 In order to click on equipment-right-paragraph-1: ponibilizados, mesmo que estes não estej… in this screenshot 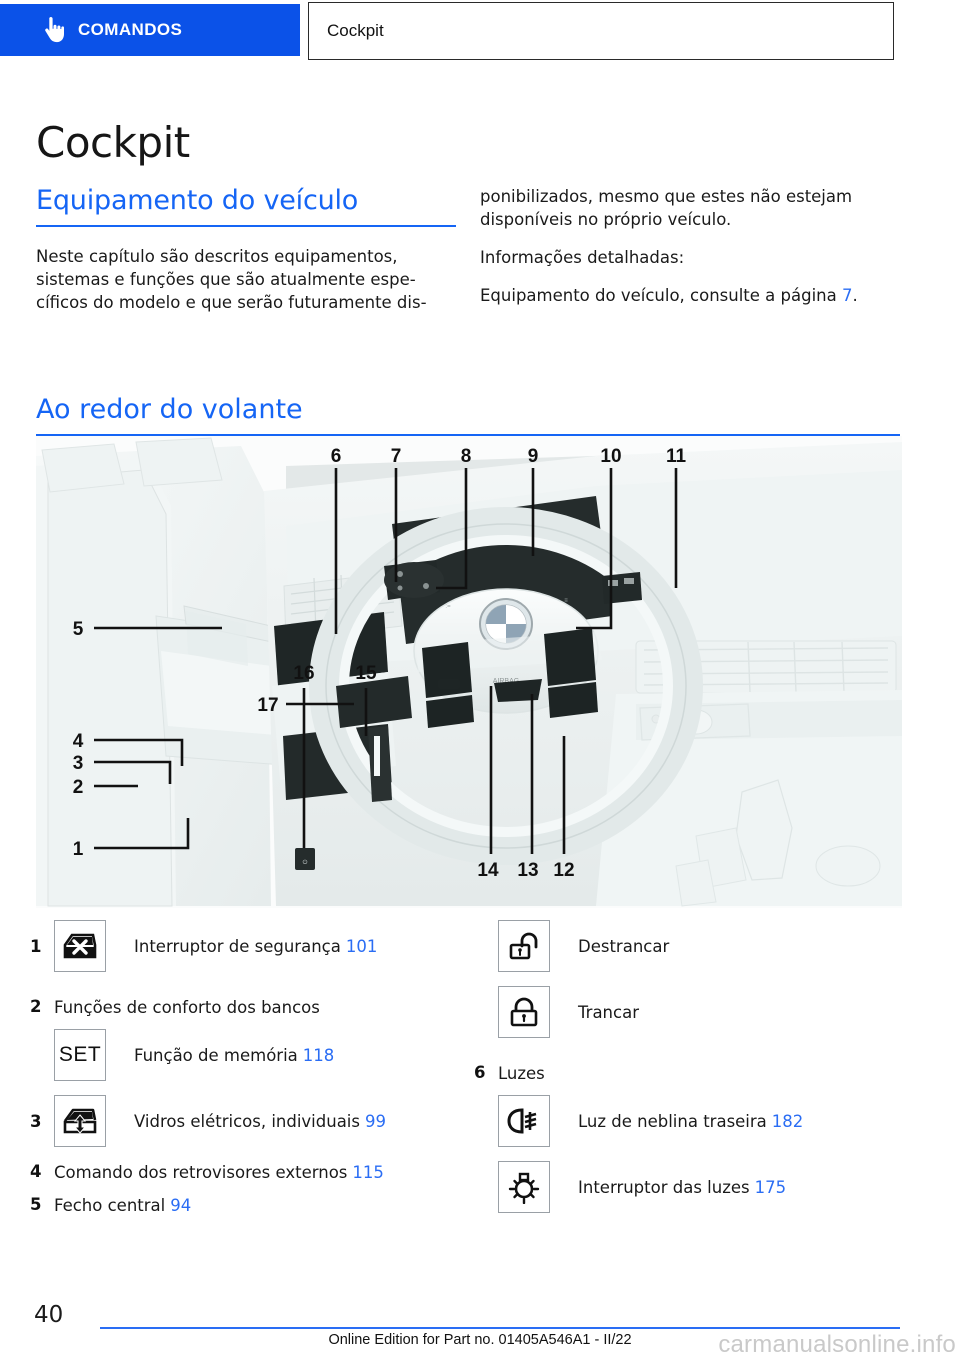, I will do `click(666, 208)`.